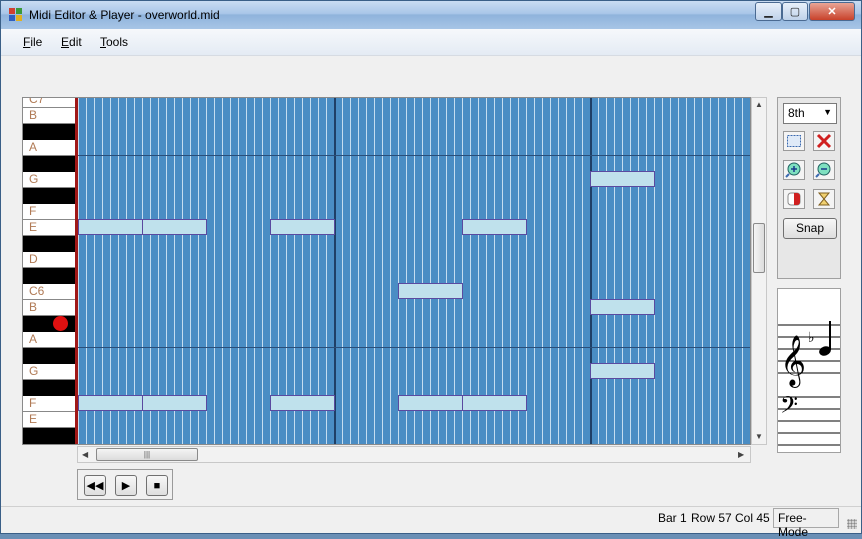  I want to click on horizontal-scrollbar: ◀ ||| ▶, so click(414, 454).